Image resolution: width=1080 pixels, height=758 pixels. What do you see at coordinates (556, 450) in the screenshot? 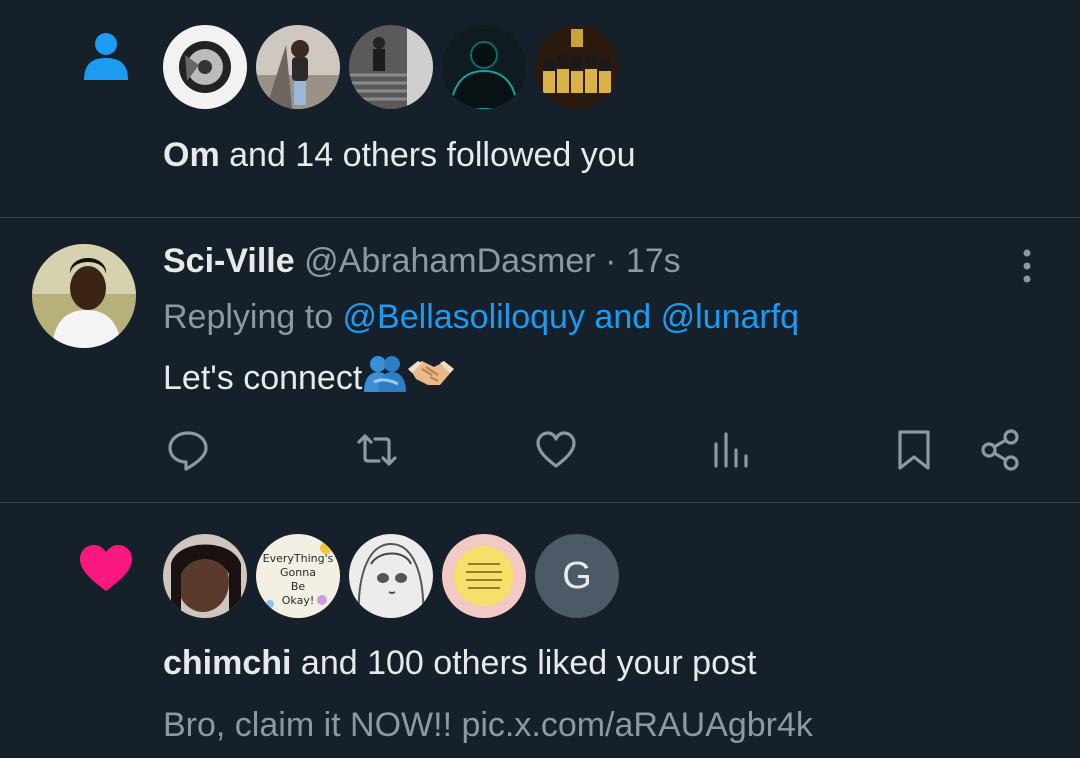
I see `like-icon` at bounding box center [556, 450].